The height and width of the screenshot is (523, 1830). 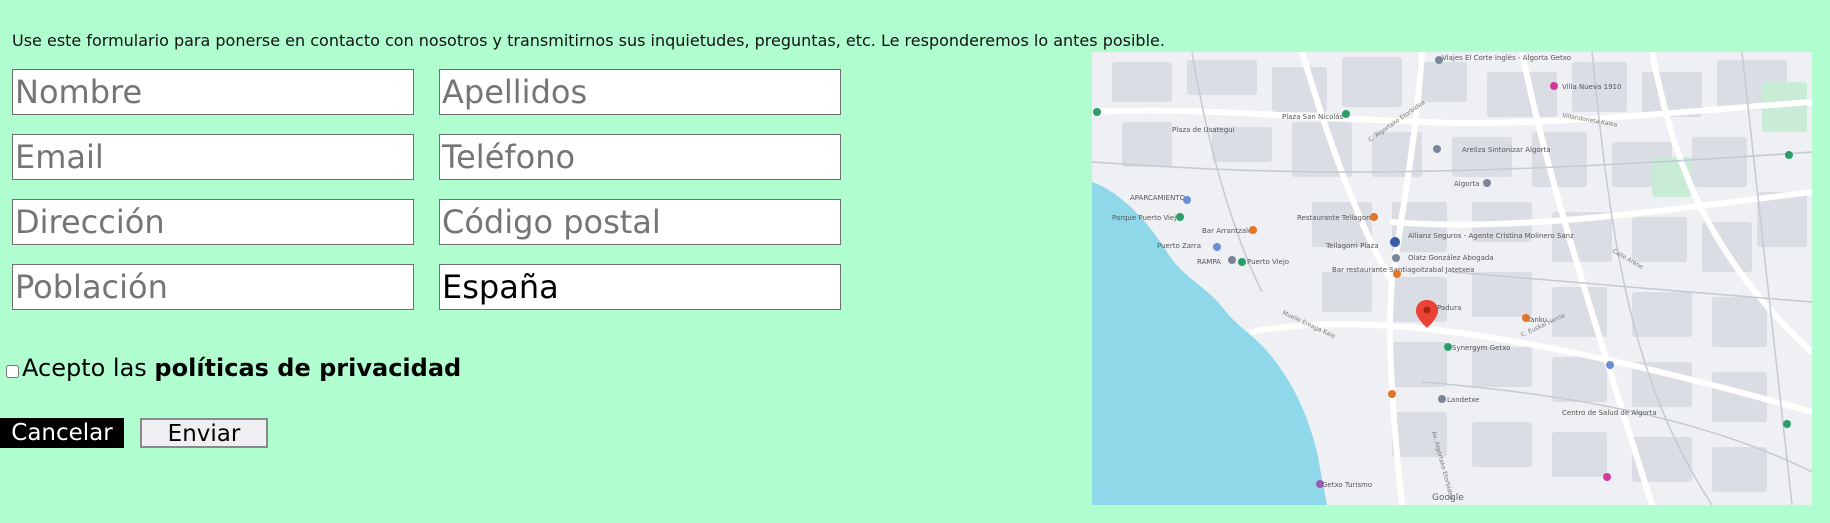 I want to click on map-place-plaza-san-nicolas: Plaza San Nicolás, so click(x=1313, y=117).